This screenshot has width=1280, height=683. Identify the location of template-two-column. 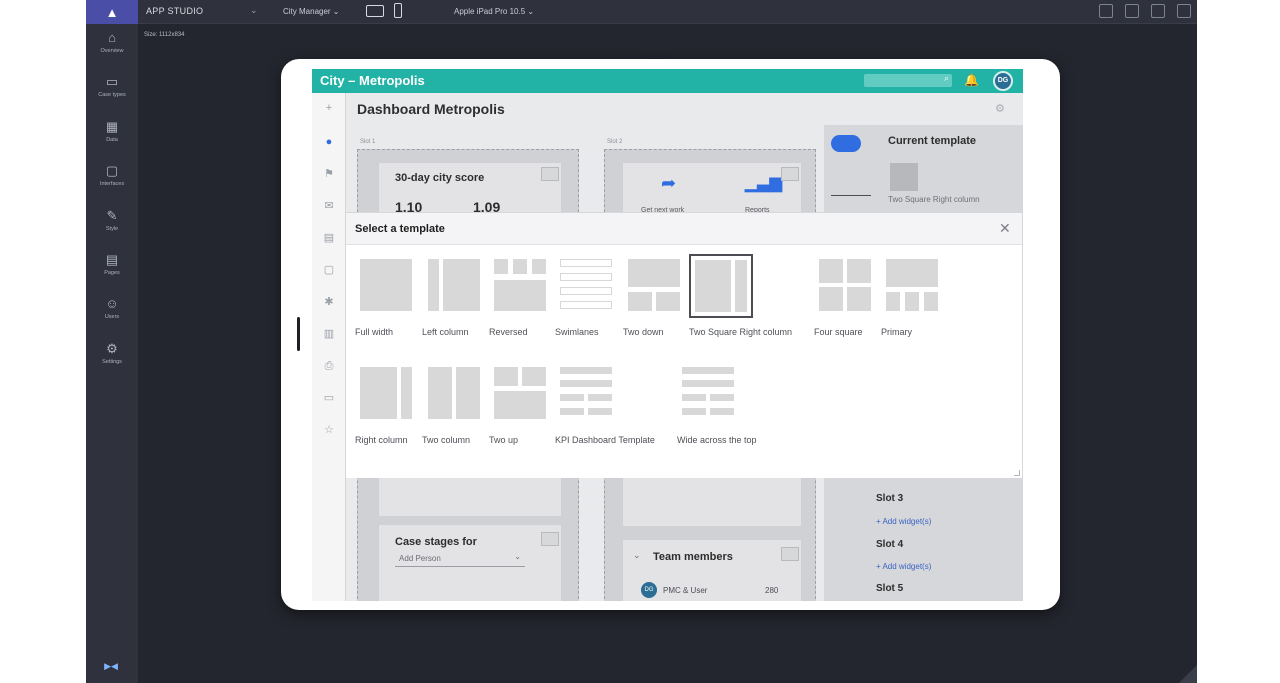
(455, 395).